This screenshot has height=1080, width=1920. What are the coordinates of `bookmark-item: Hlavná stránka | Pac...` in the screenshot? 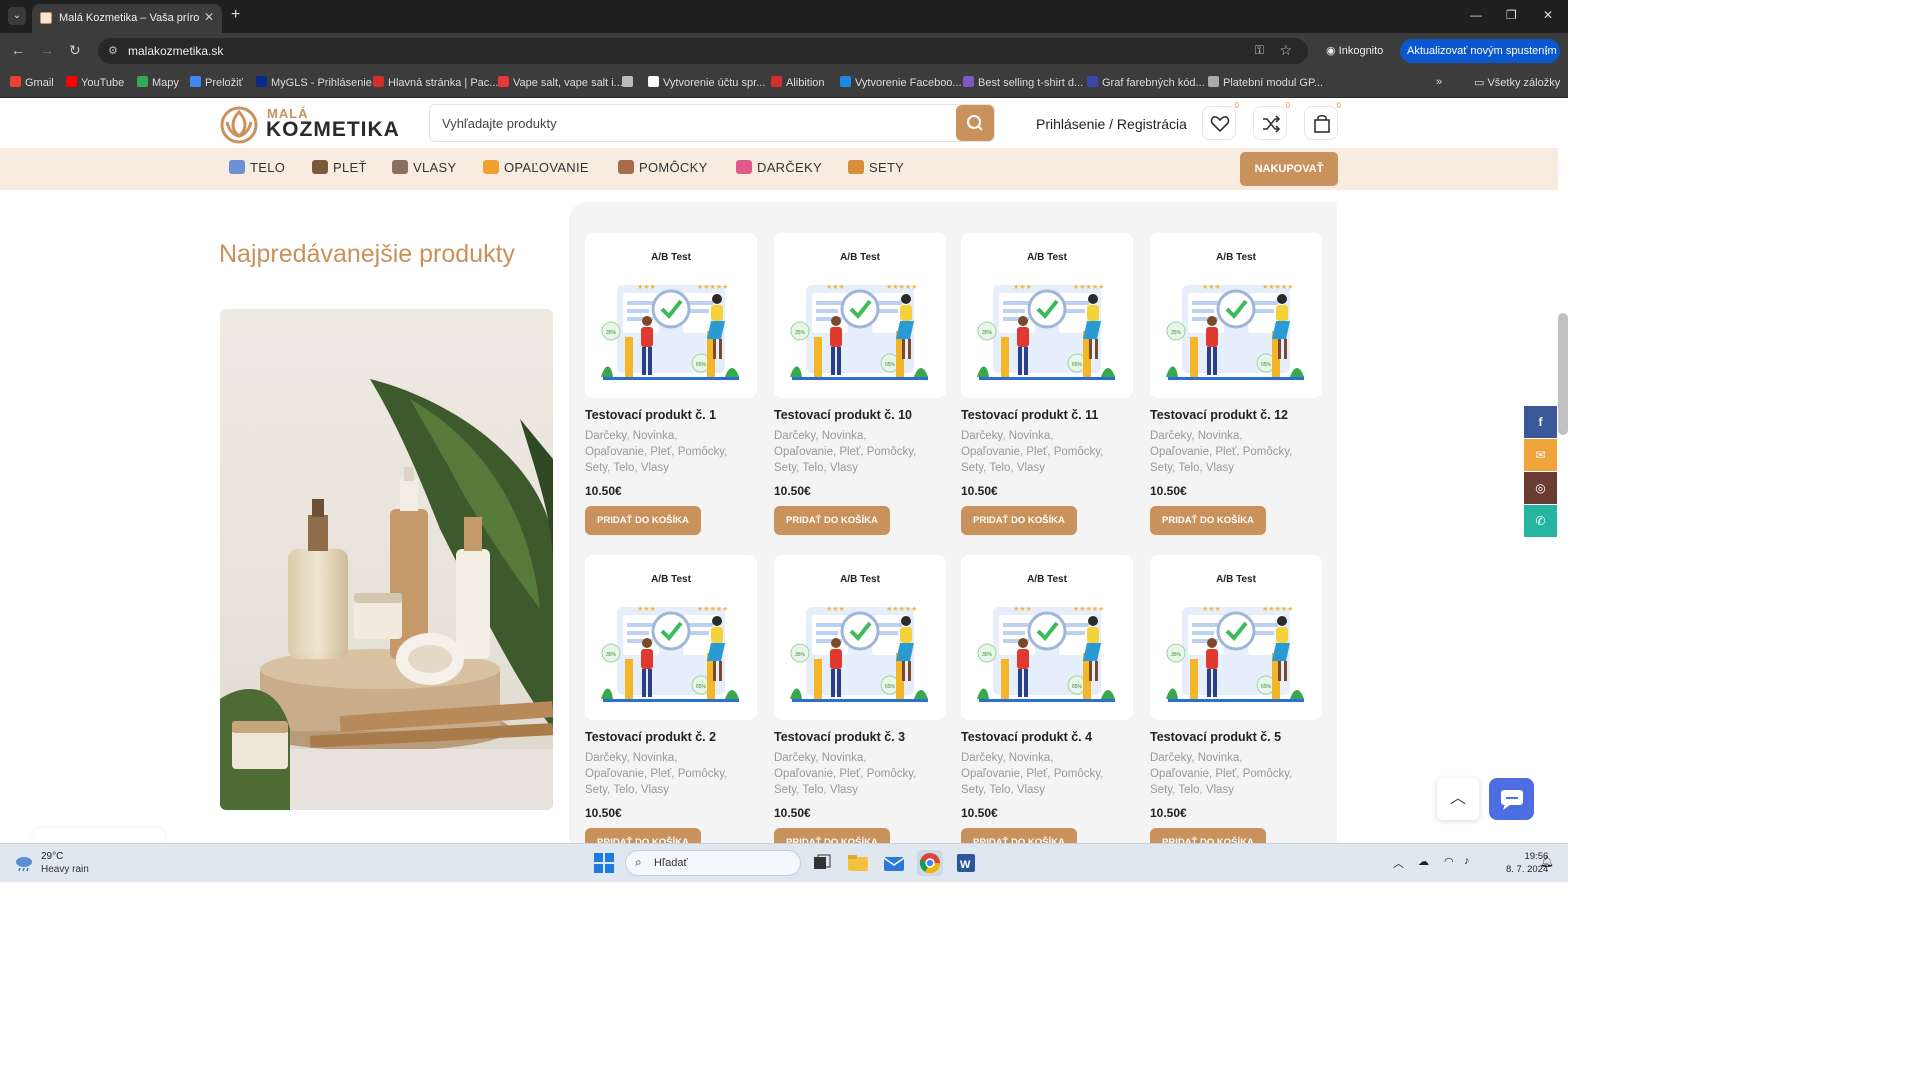 It's located at (435, 82).